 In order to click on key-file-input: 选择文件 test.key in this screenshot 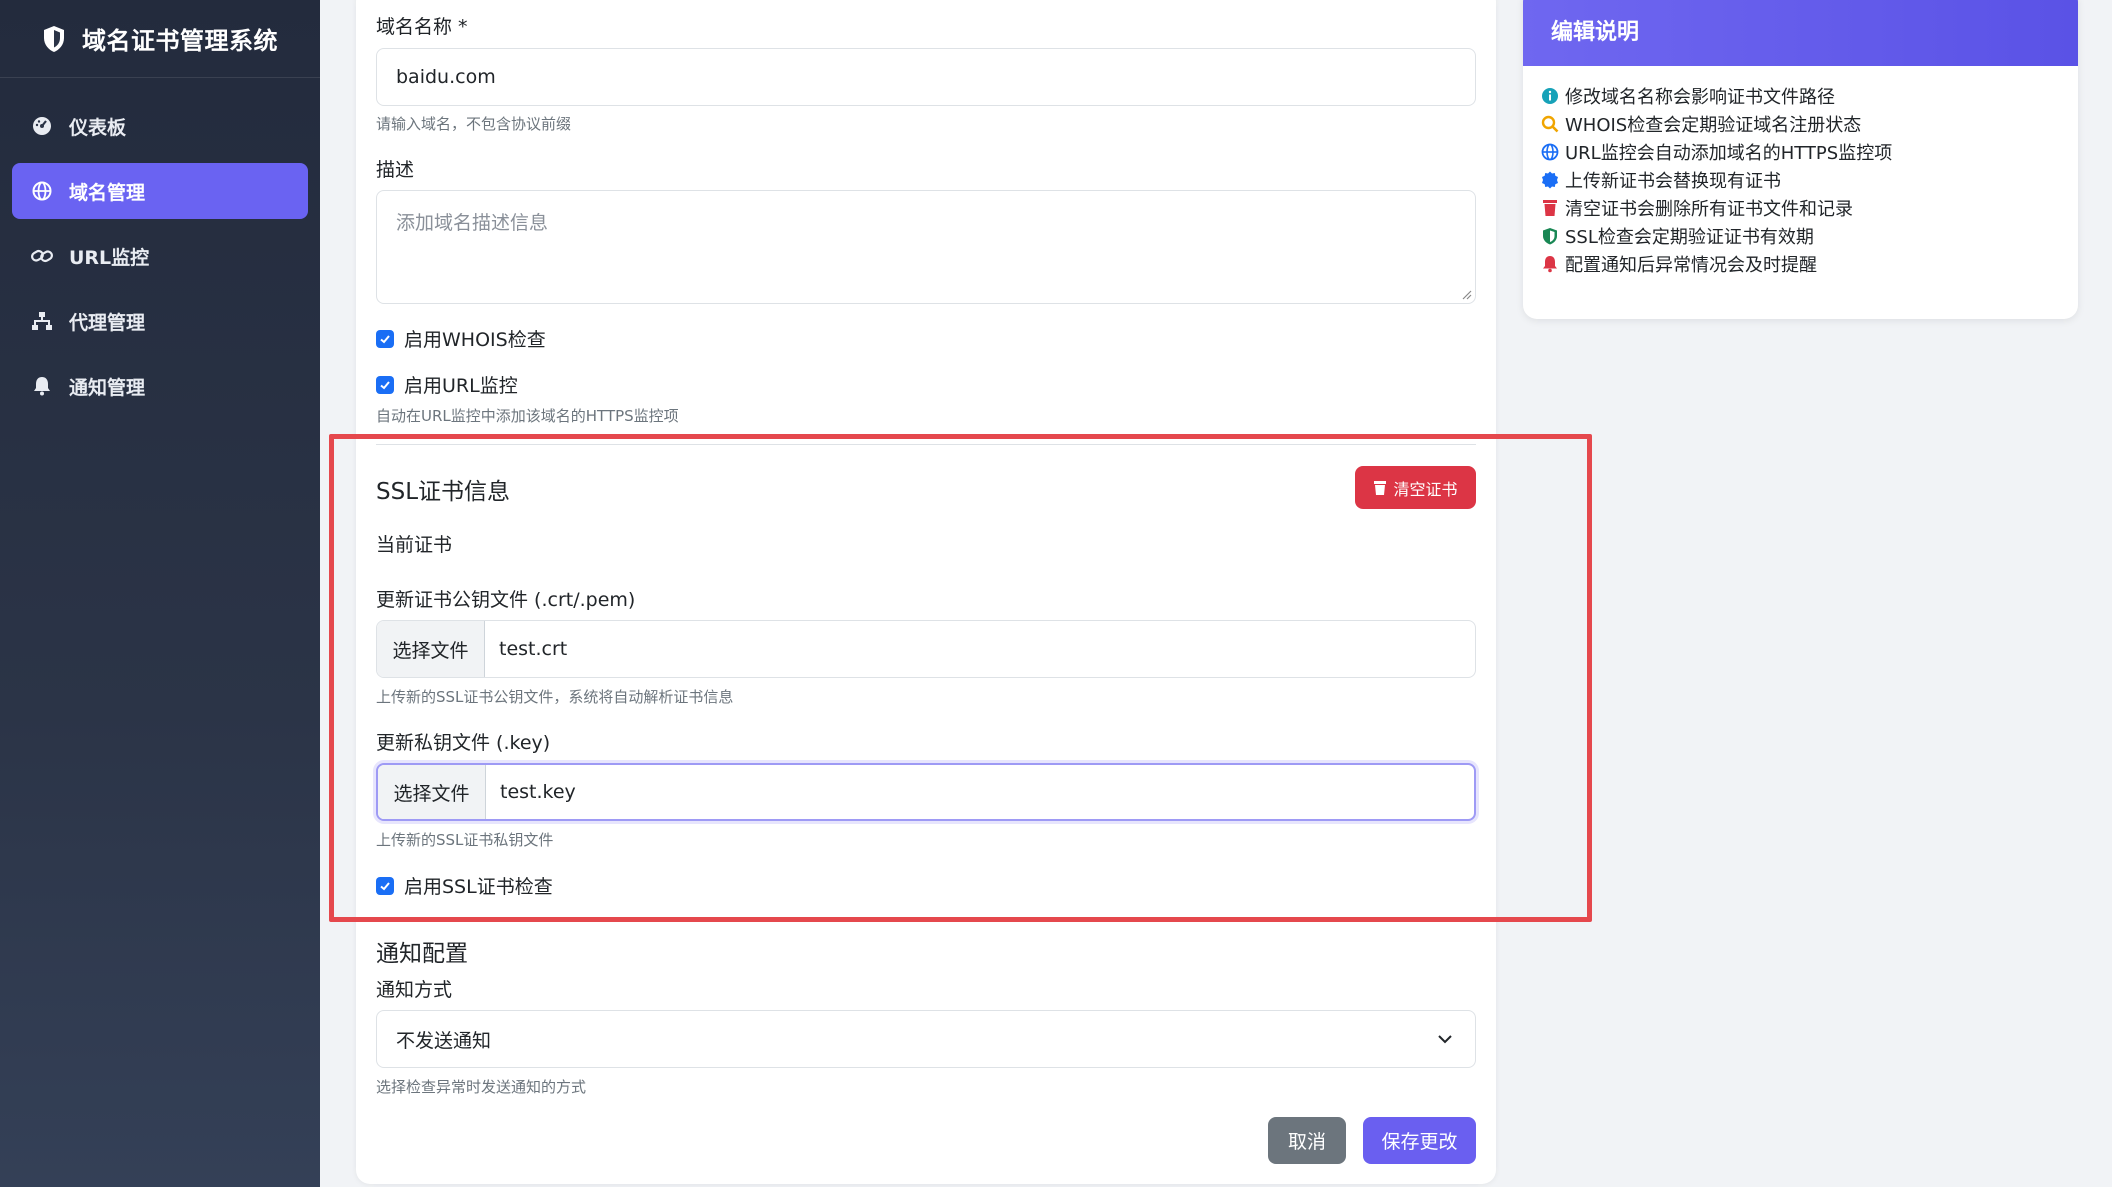, I will do `click(926, 792)`.